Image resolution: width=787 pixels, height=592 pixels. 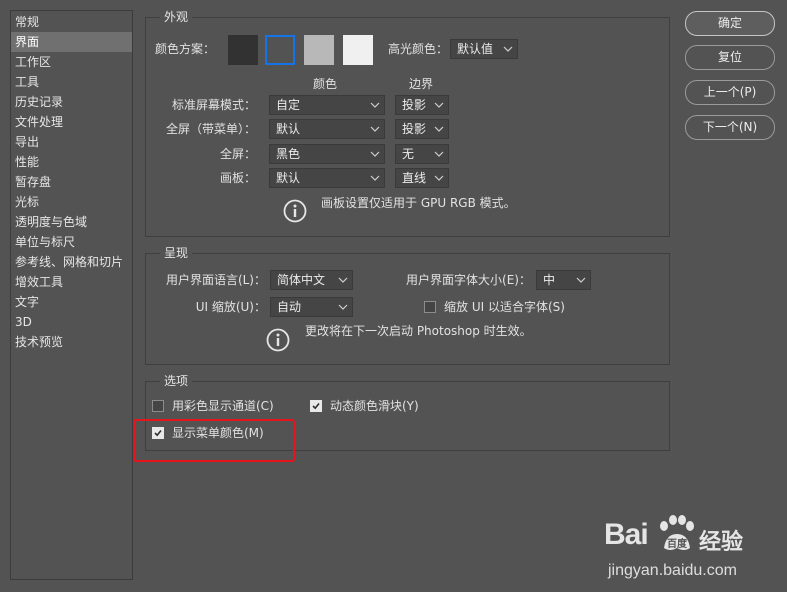 What do you see at coordinates (223, 406) in the screenshot?
I see `color-channels-label: 用彩色显示通道(C)` at bounding box center [223, 406].